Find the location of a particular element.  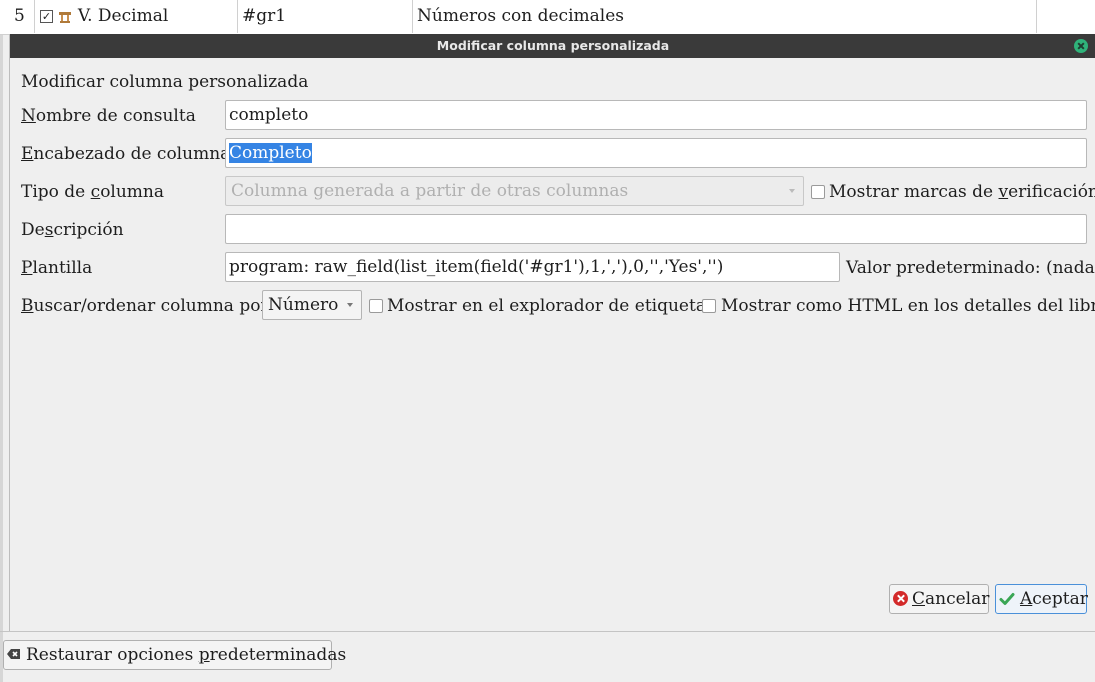

tag-browser-checkbox is located at coordinates (376, 306).